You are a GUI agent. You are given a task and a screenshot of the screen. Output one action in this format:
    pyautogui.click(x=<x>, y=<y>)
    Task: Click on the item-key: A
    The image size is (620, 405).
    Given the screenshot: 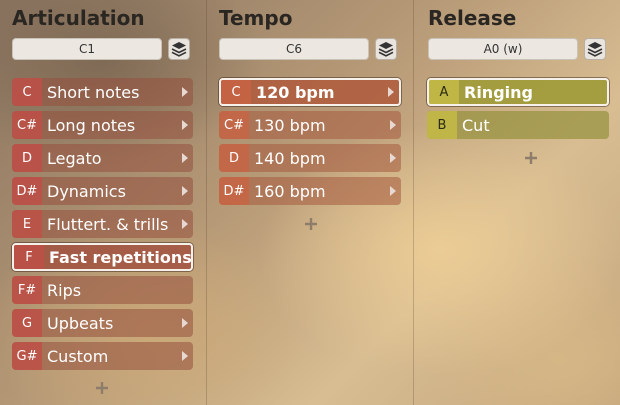 What is the action you would take?
    pyautogui.click(x=444, y=92)
    